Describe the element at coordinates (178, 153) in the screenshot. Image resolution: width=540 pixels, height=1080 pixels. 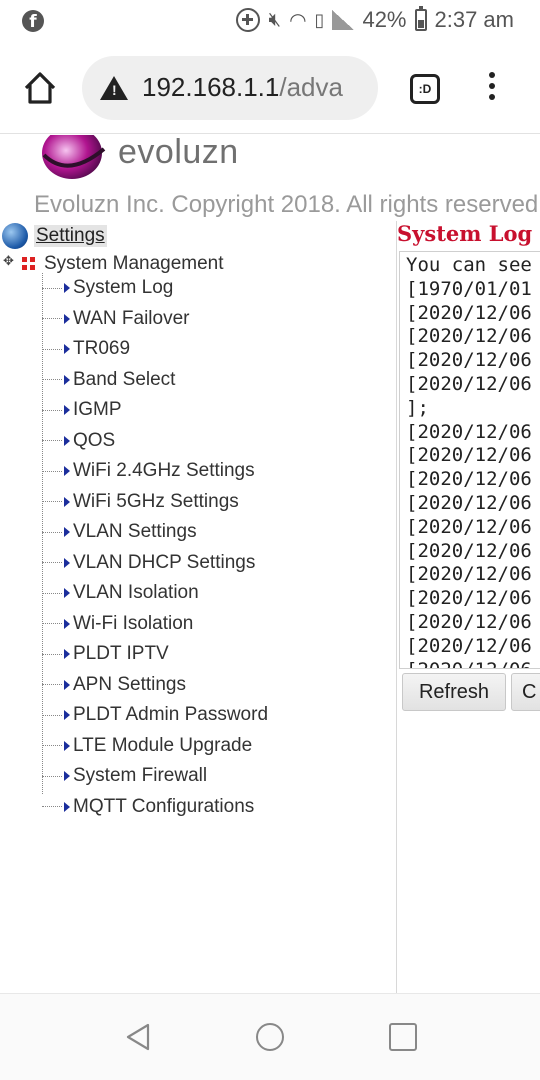
I see `brand-name: evoluzn` at that location.